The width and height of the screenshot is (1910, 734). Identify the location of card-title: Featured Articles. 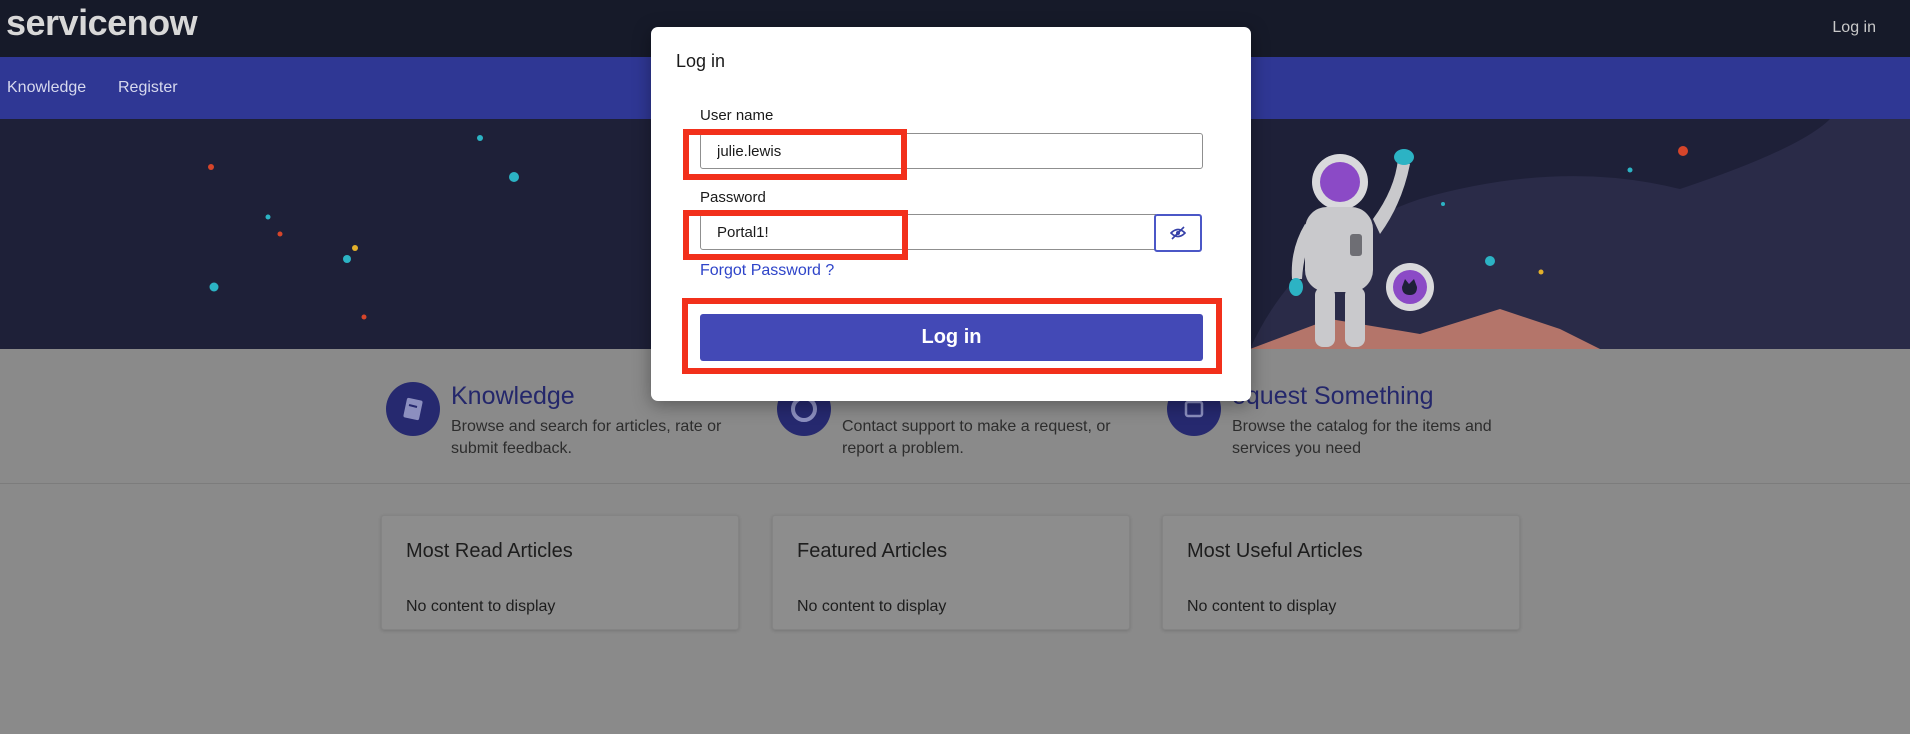
(872, 551).